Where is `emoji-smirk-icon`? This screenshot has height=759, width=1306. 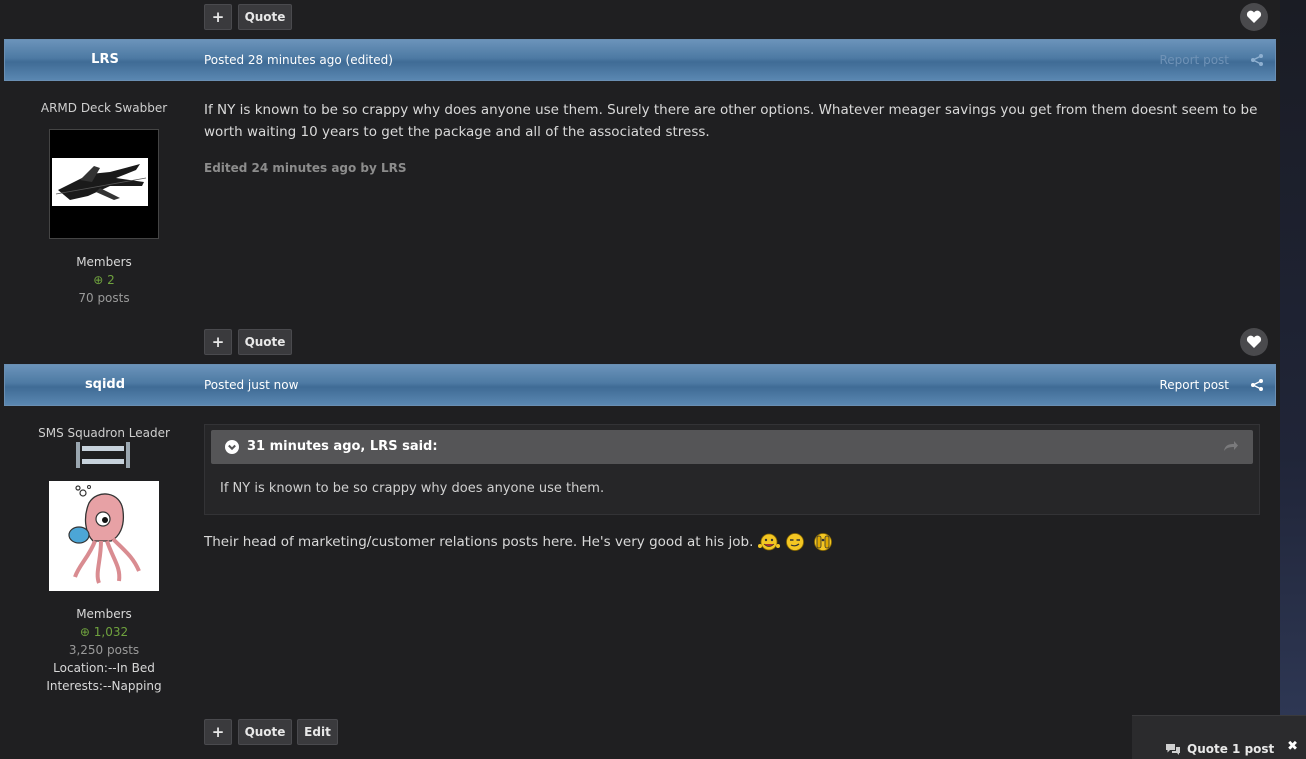
emoji-smirk-icon is located at coordinates (795, 542).